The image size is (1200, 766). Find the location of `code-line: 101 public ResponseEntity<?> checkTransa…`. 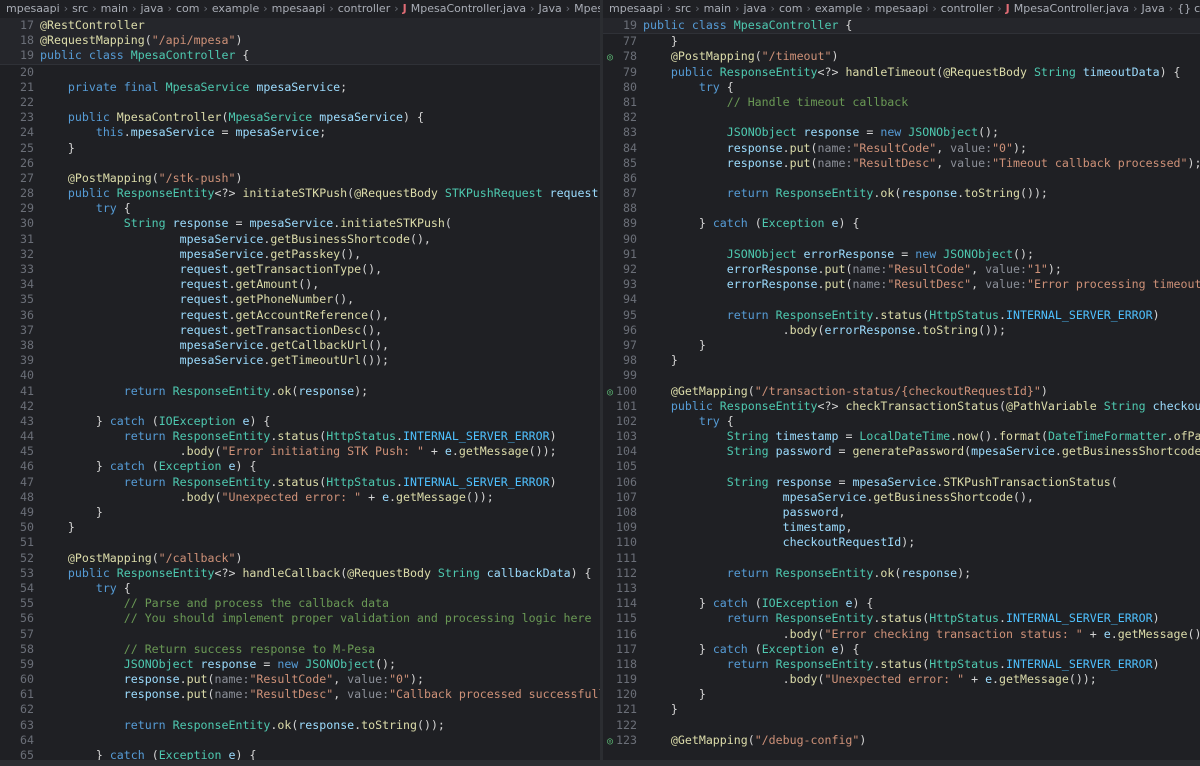

code-line: 101 public ResponseEntity<?> checkTransa… is located at coordinates (901, 406).